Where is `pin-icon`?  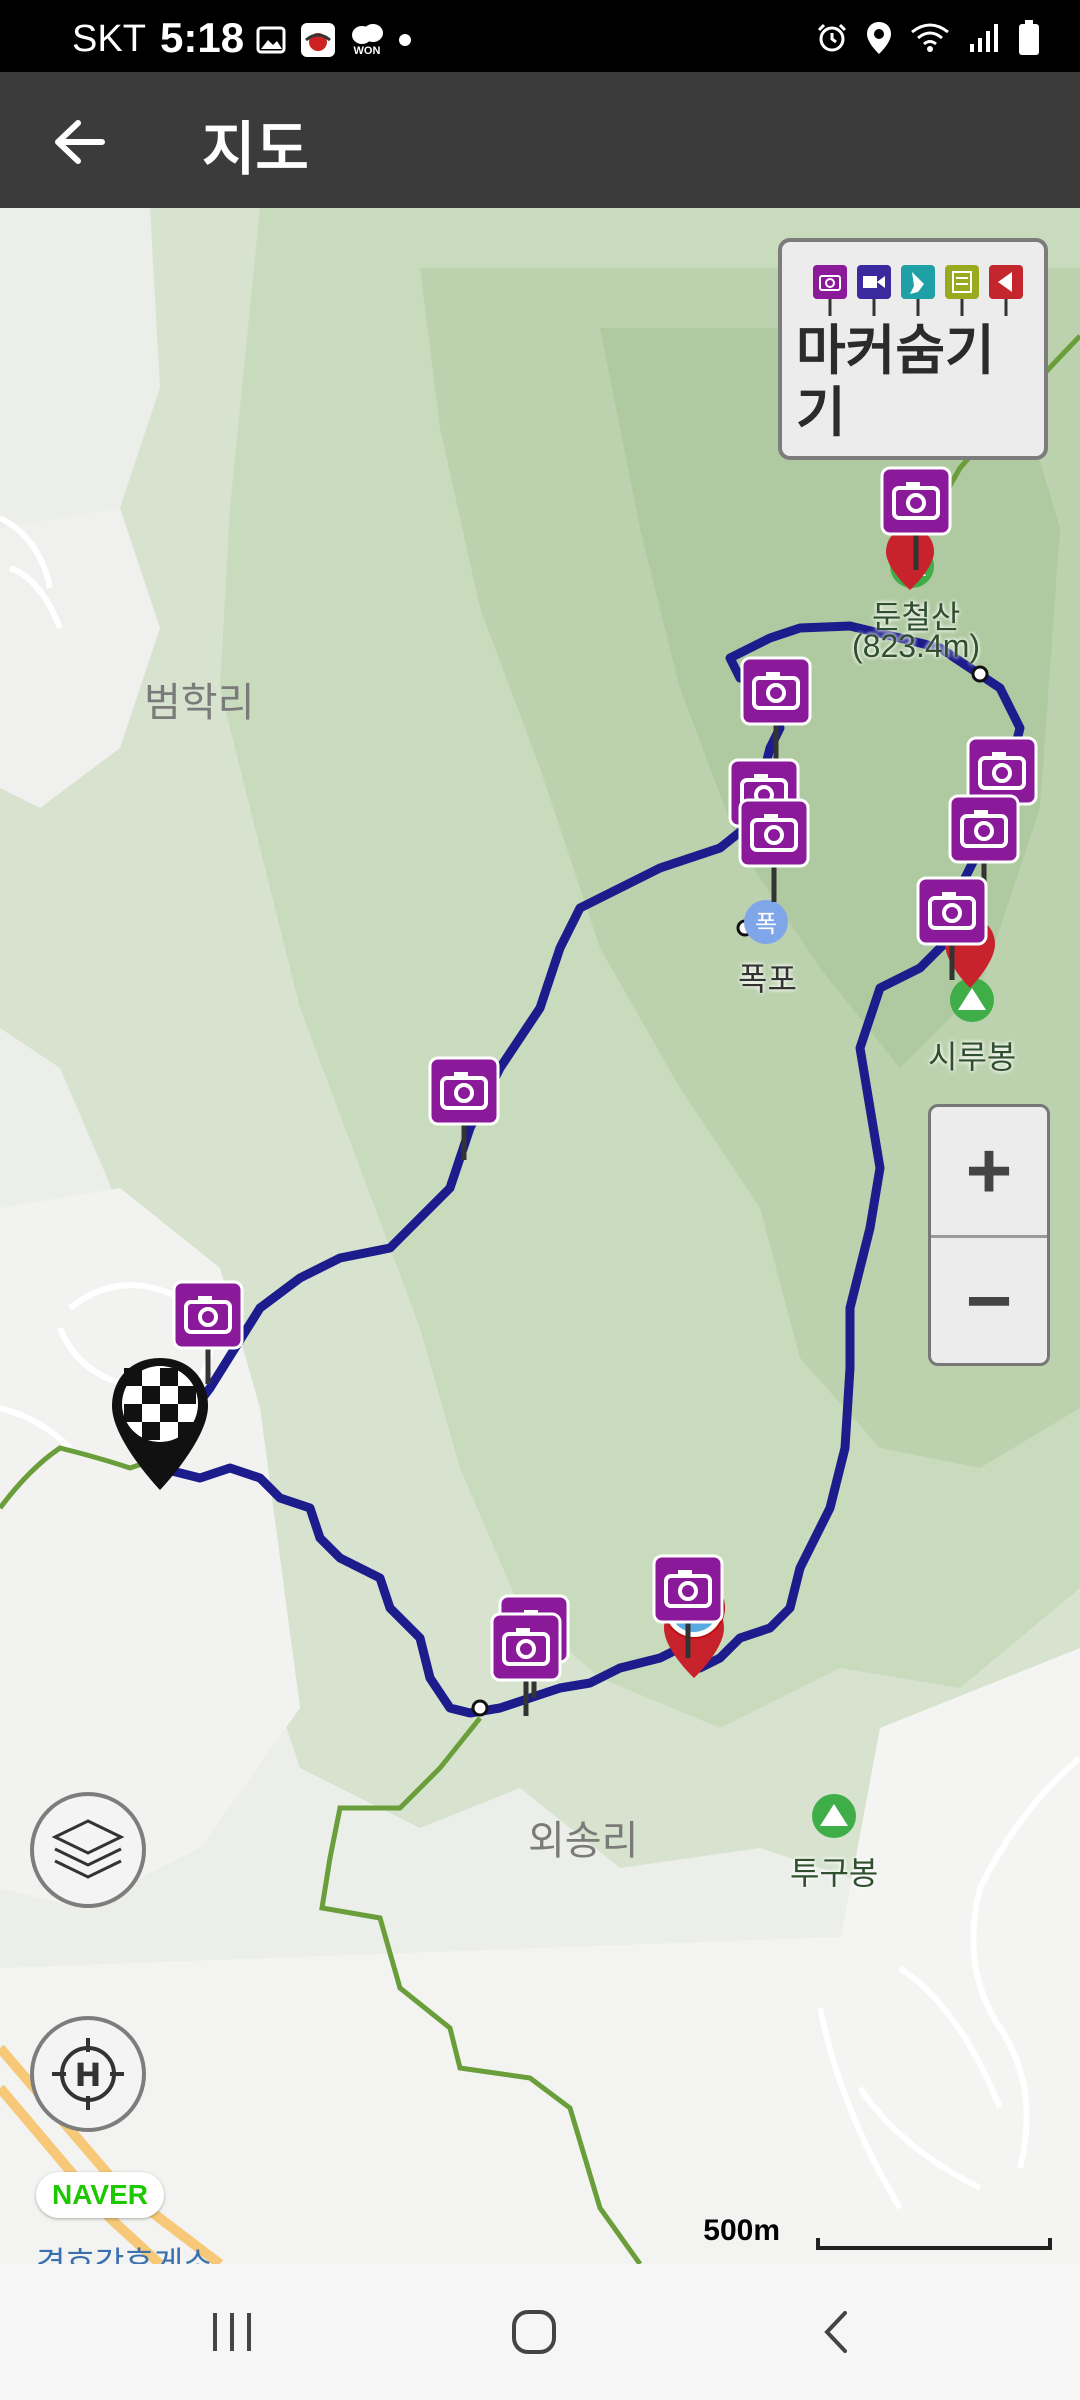 pin-icon is located at coordinates (918, 290).